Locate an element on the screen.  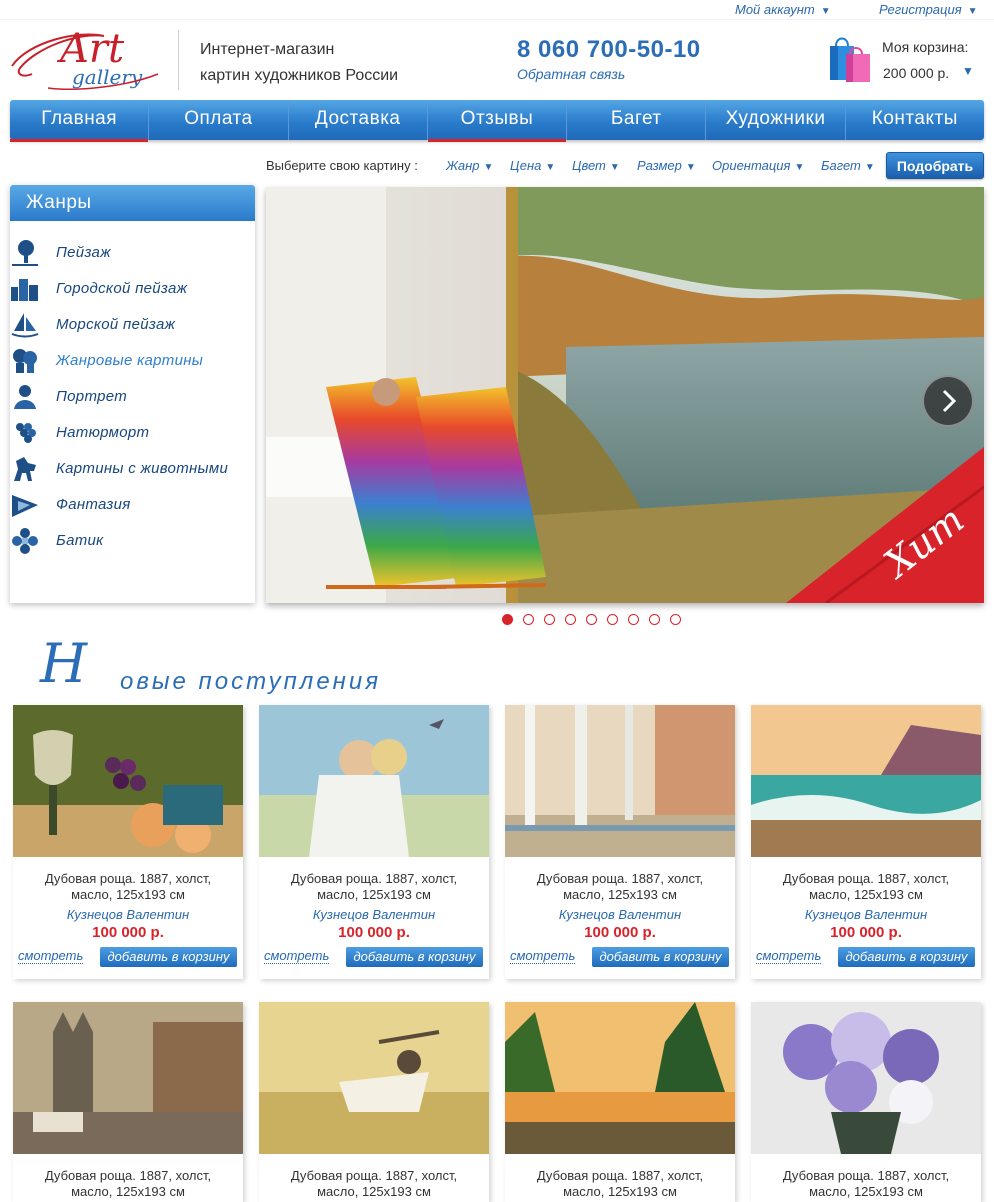
sidebar-item-seascape: Морской пейзаж is located at coordinates (132, 327).